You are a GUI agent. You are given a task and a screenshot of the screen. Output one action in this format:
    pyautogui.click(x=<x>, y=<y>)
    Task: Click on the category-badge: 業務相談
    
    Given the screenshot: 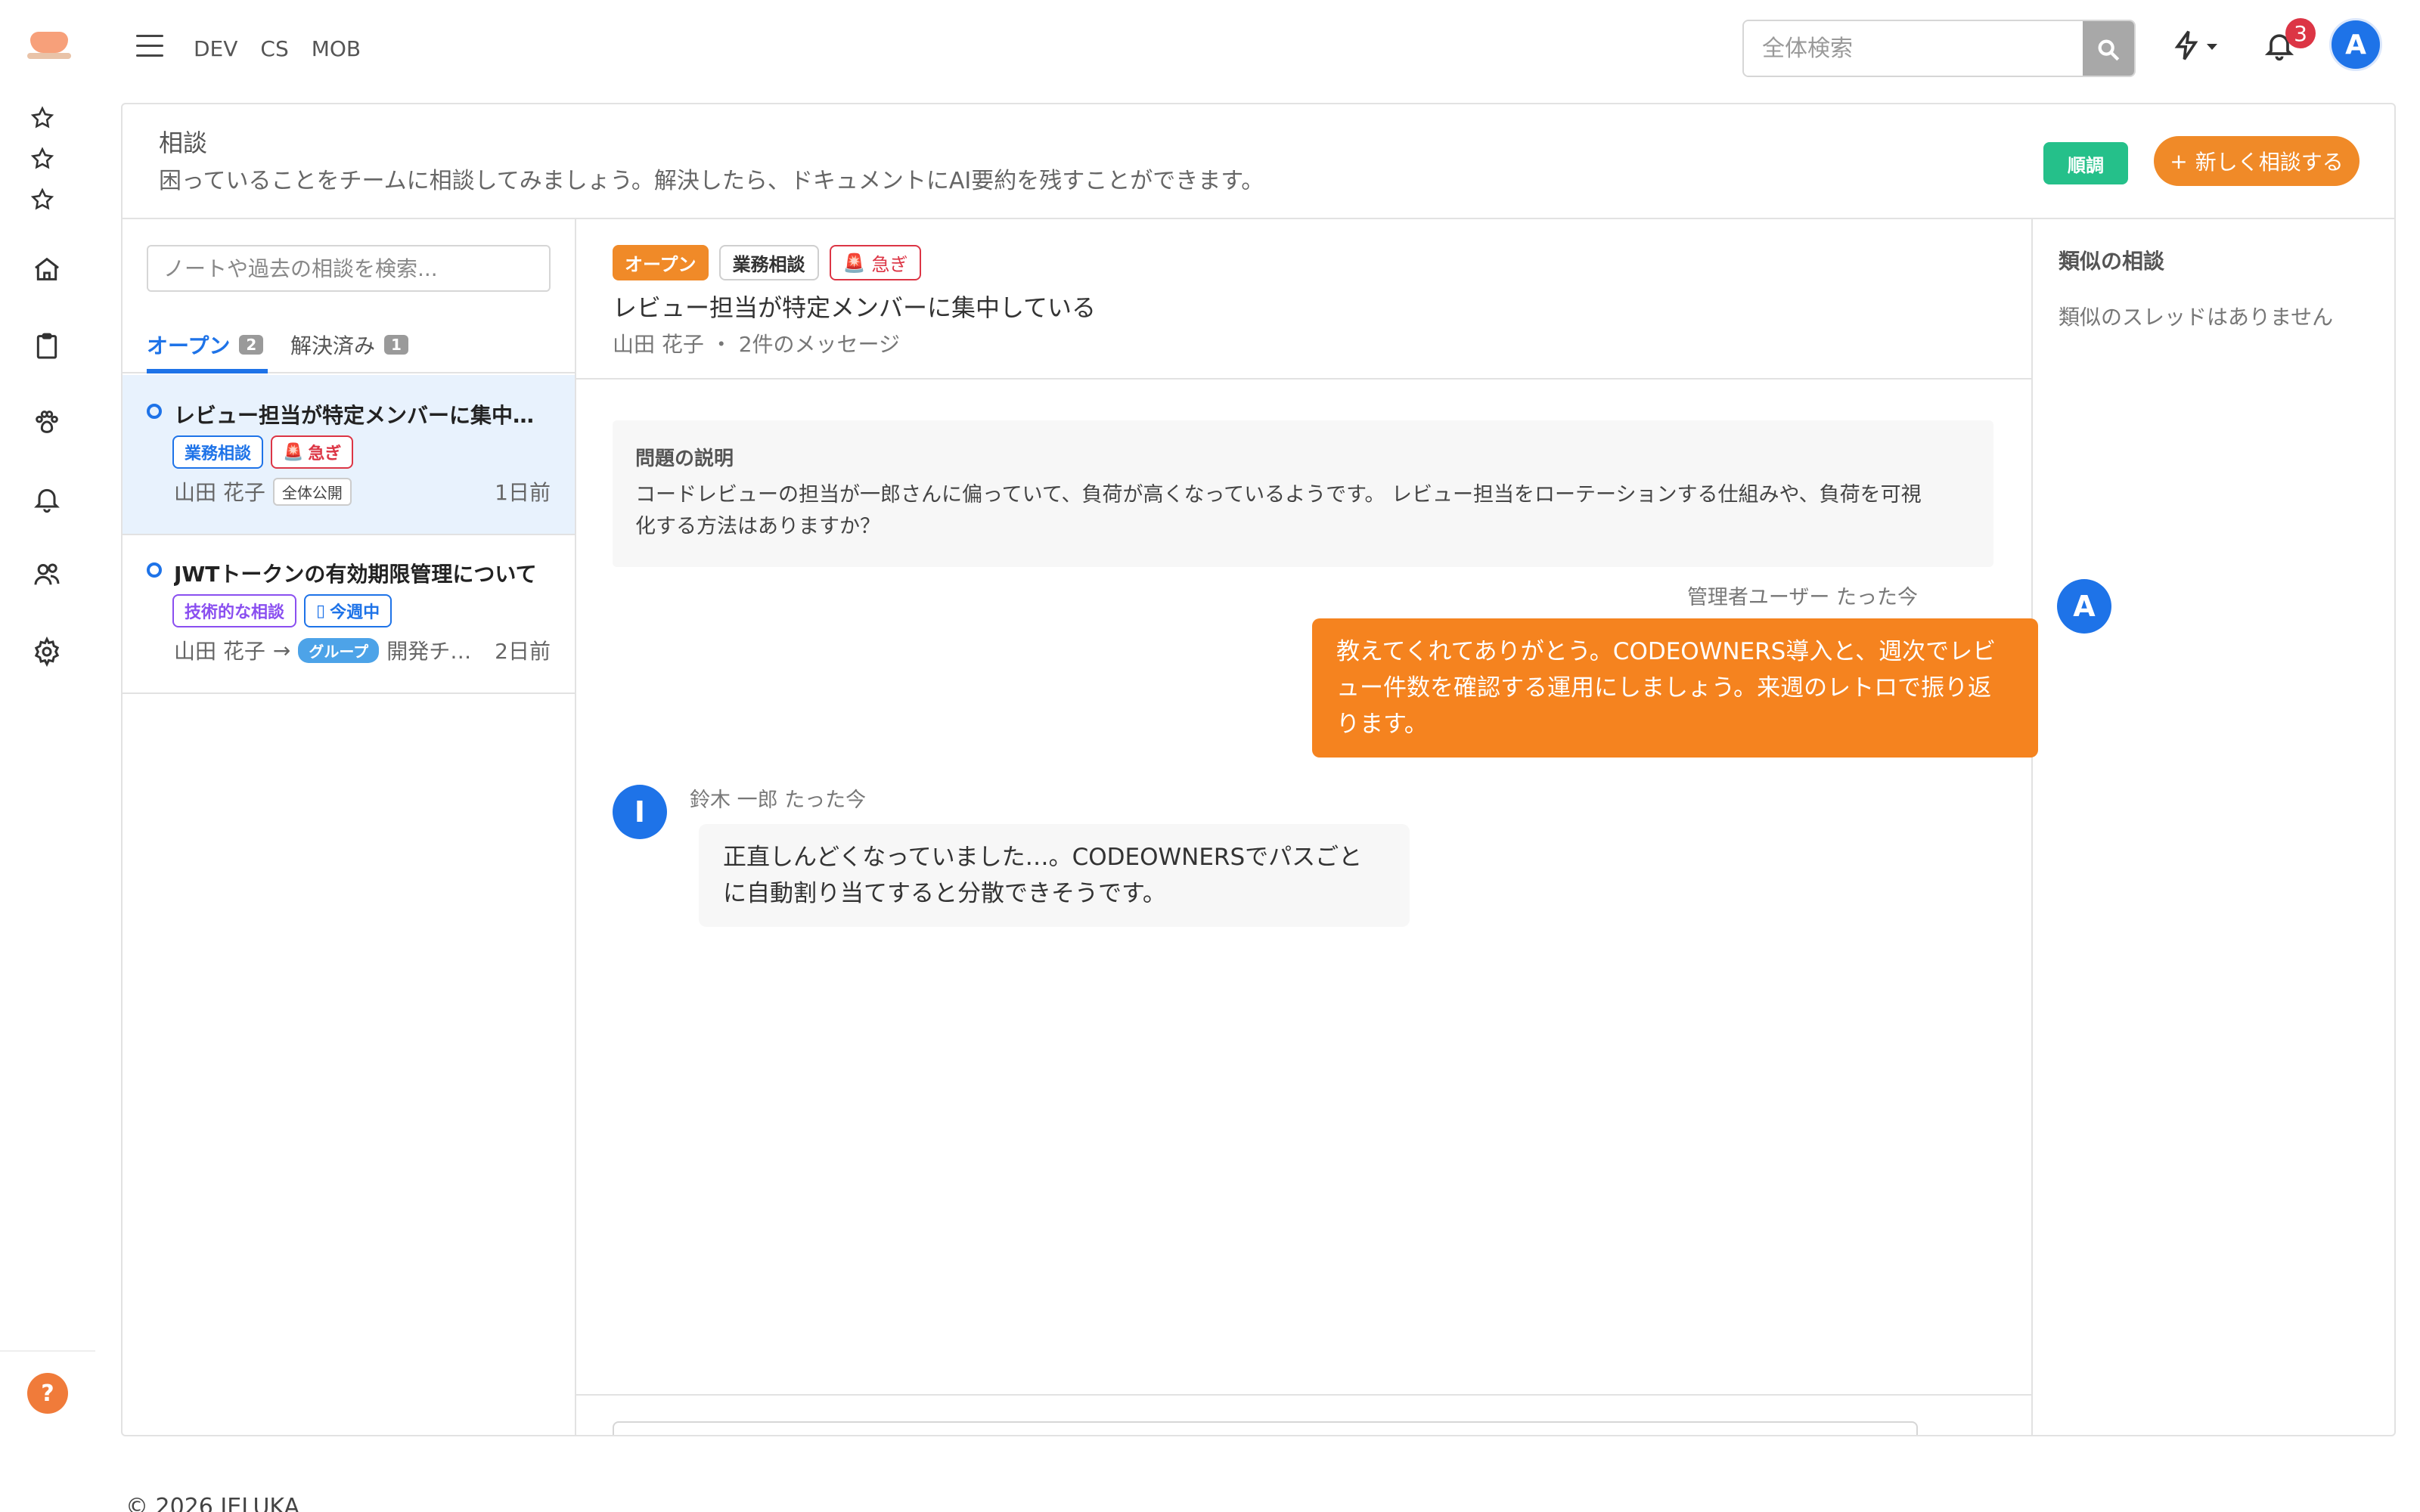 What is the action you would take?
    pyautogui.click(x=768, y=262)
    